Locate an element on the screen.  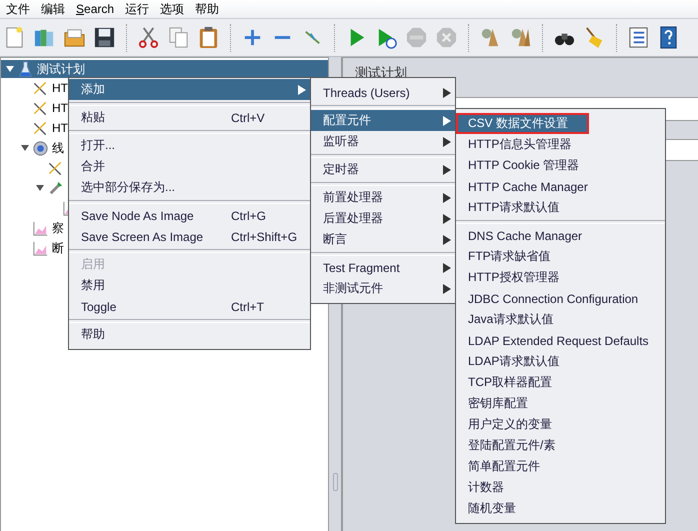
shortcut-label: Ctrl+V is located at coordinates (248, 117).